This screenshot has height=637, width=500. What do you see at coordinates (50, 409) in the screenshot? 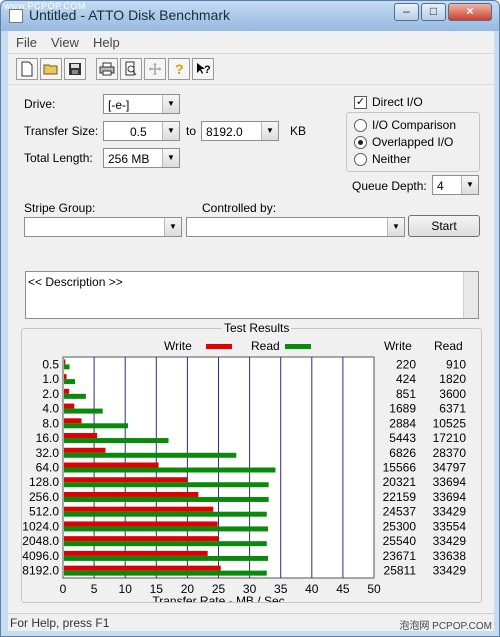
I see `category-label: 4.0` at bounding box center [50, 409].